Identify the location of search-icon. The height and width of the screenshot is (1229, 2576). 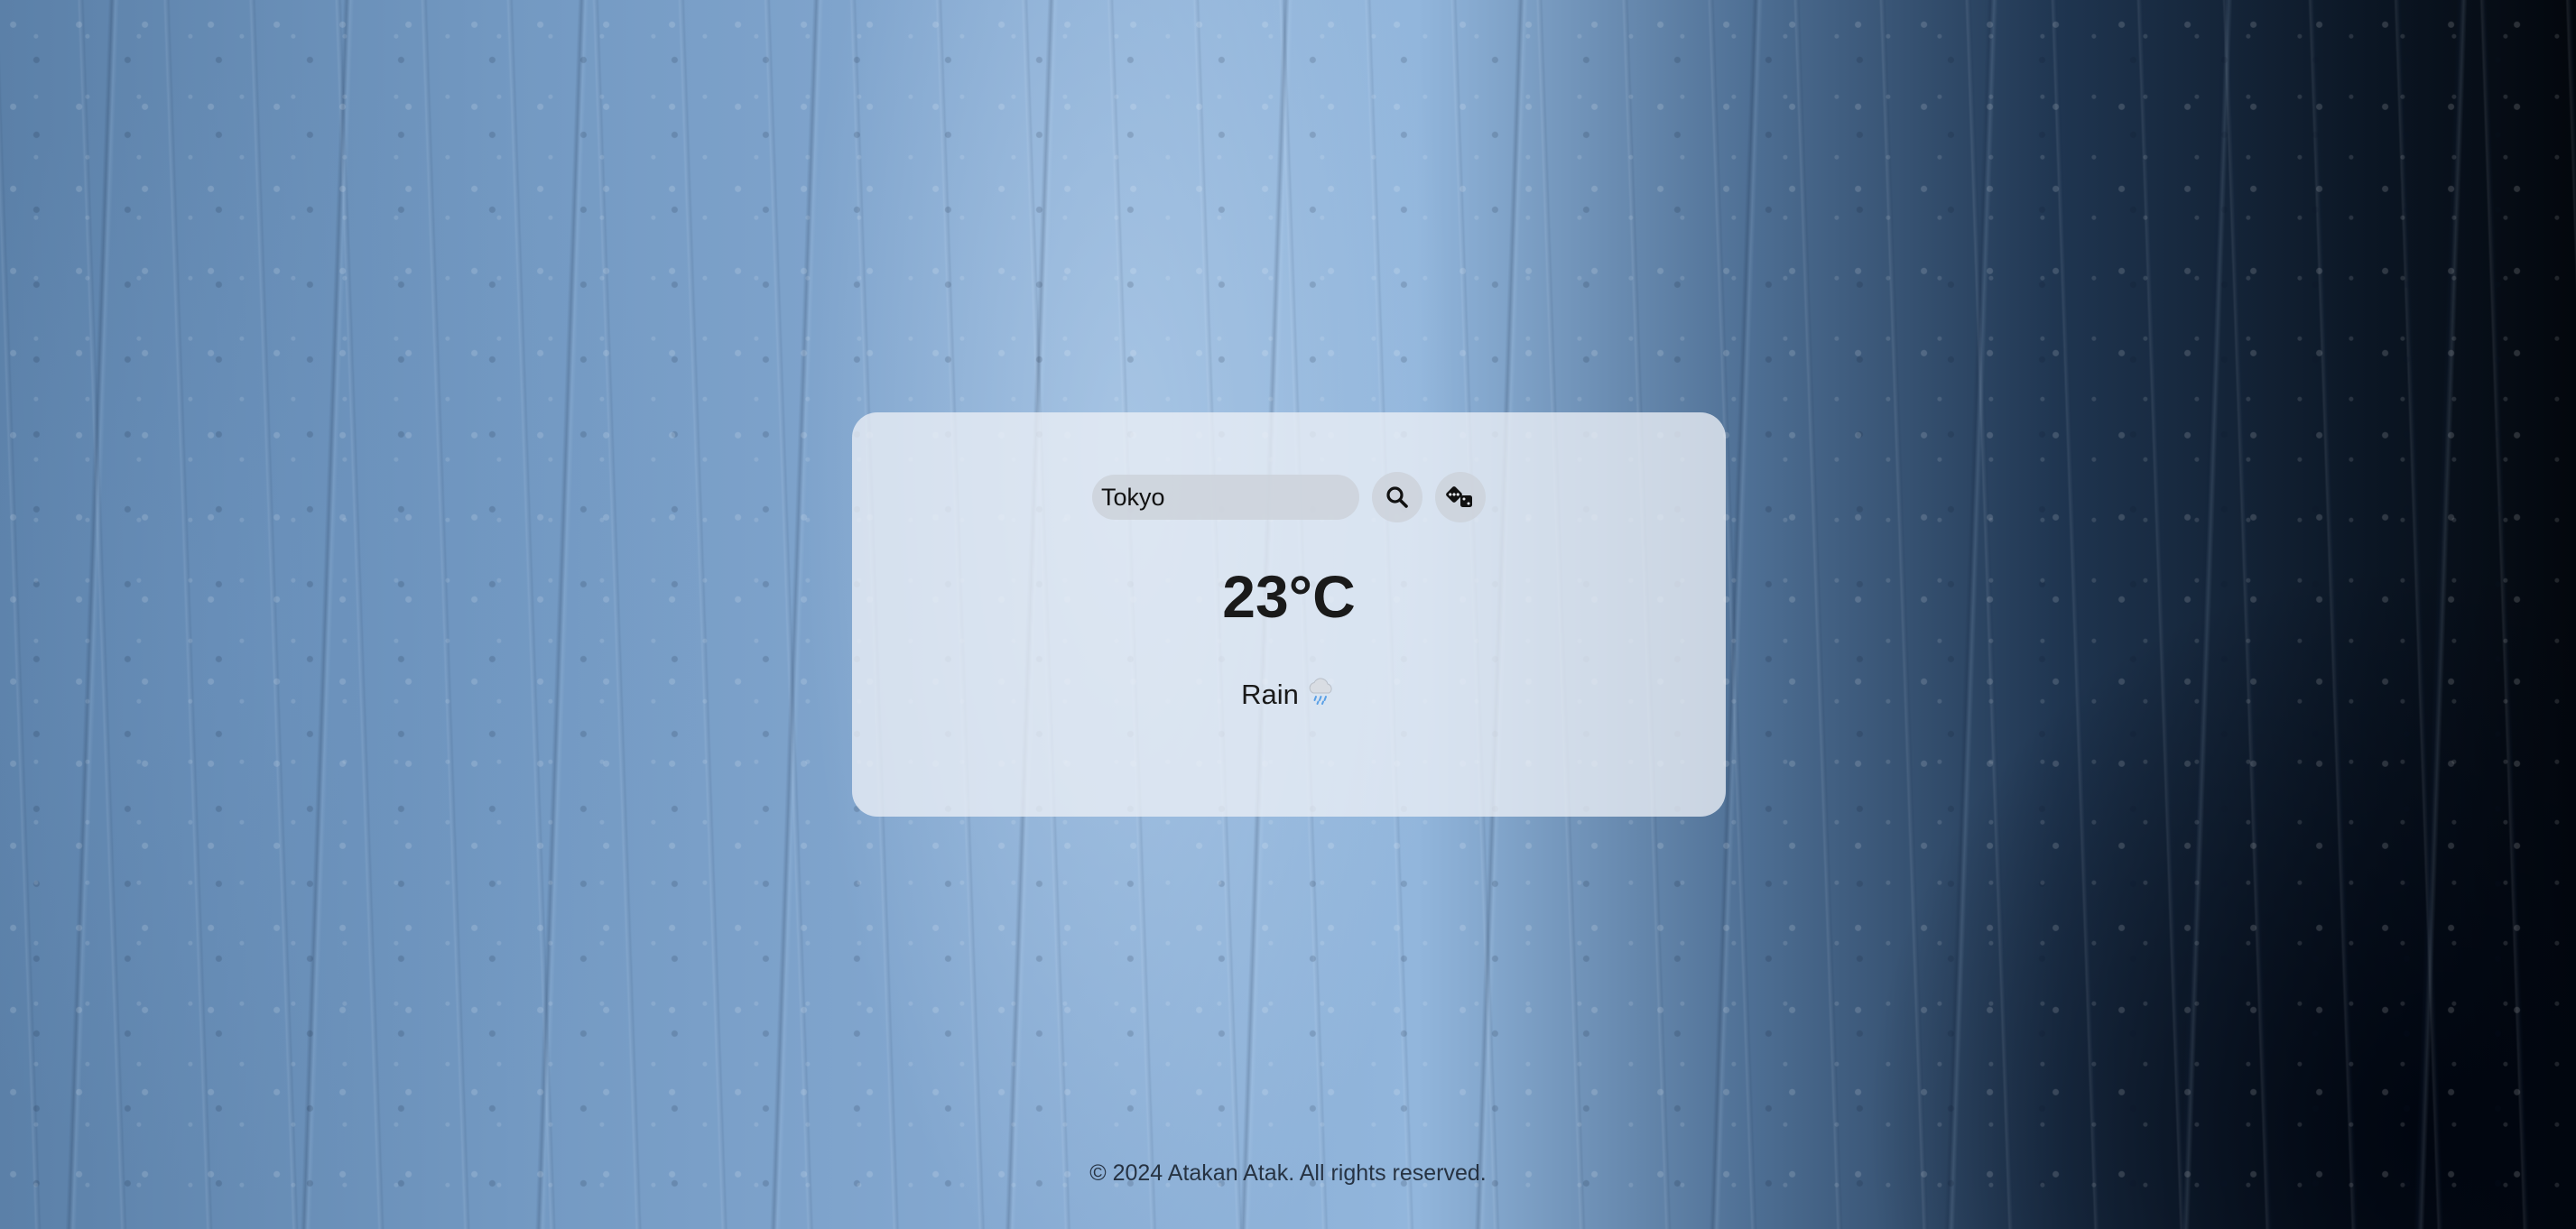
(1397, 497).